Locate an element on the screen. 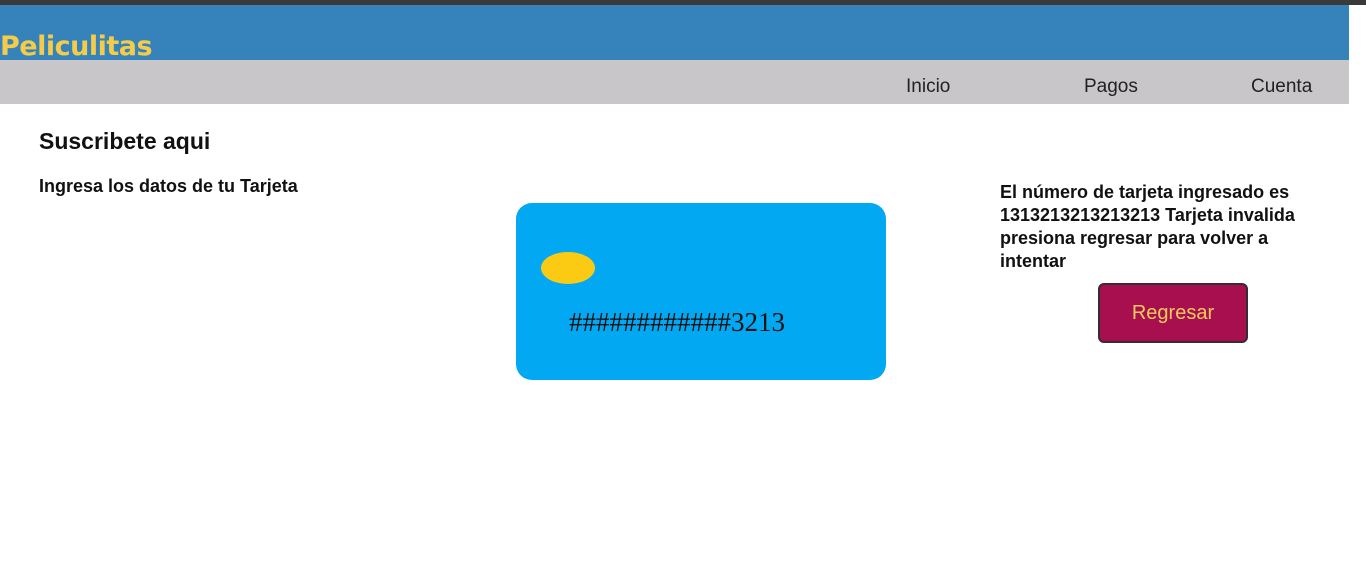 The width and height of the screenshot is (1366, 574). nav-item-pagos: Pagos is located at coordinates (1111, 87).